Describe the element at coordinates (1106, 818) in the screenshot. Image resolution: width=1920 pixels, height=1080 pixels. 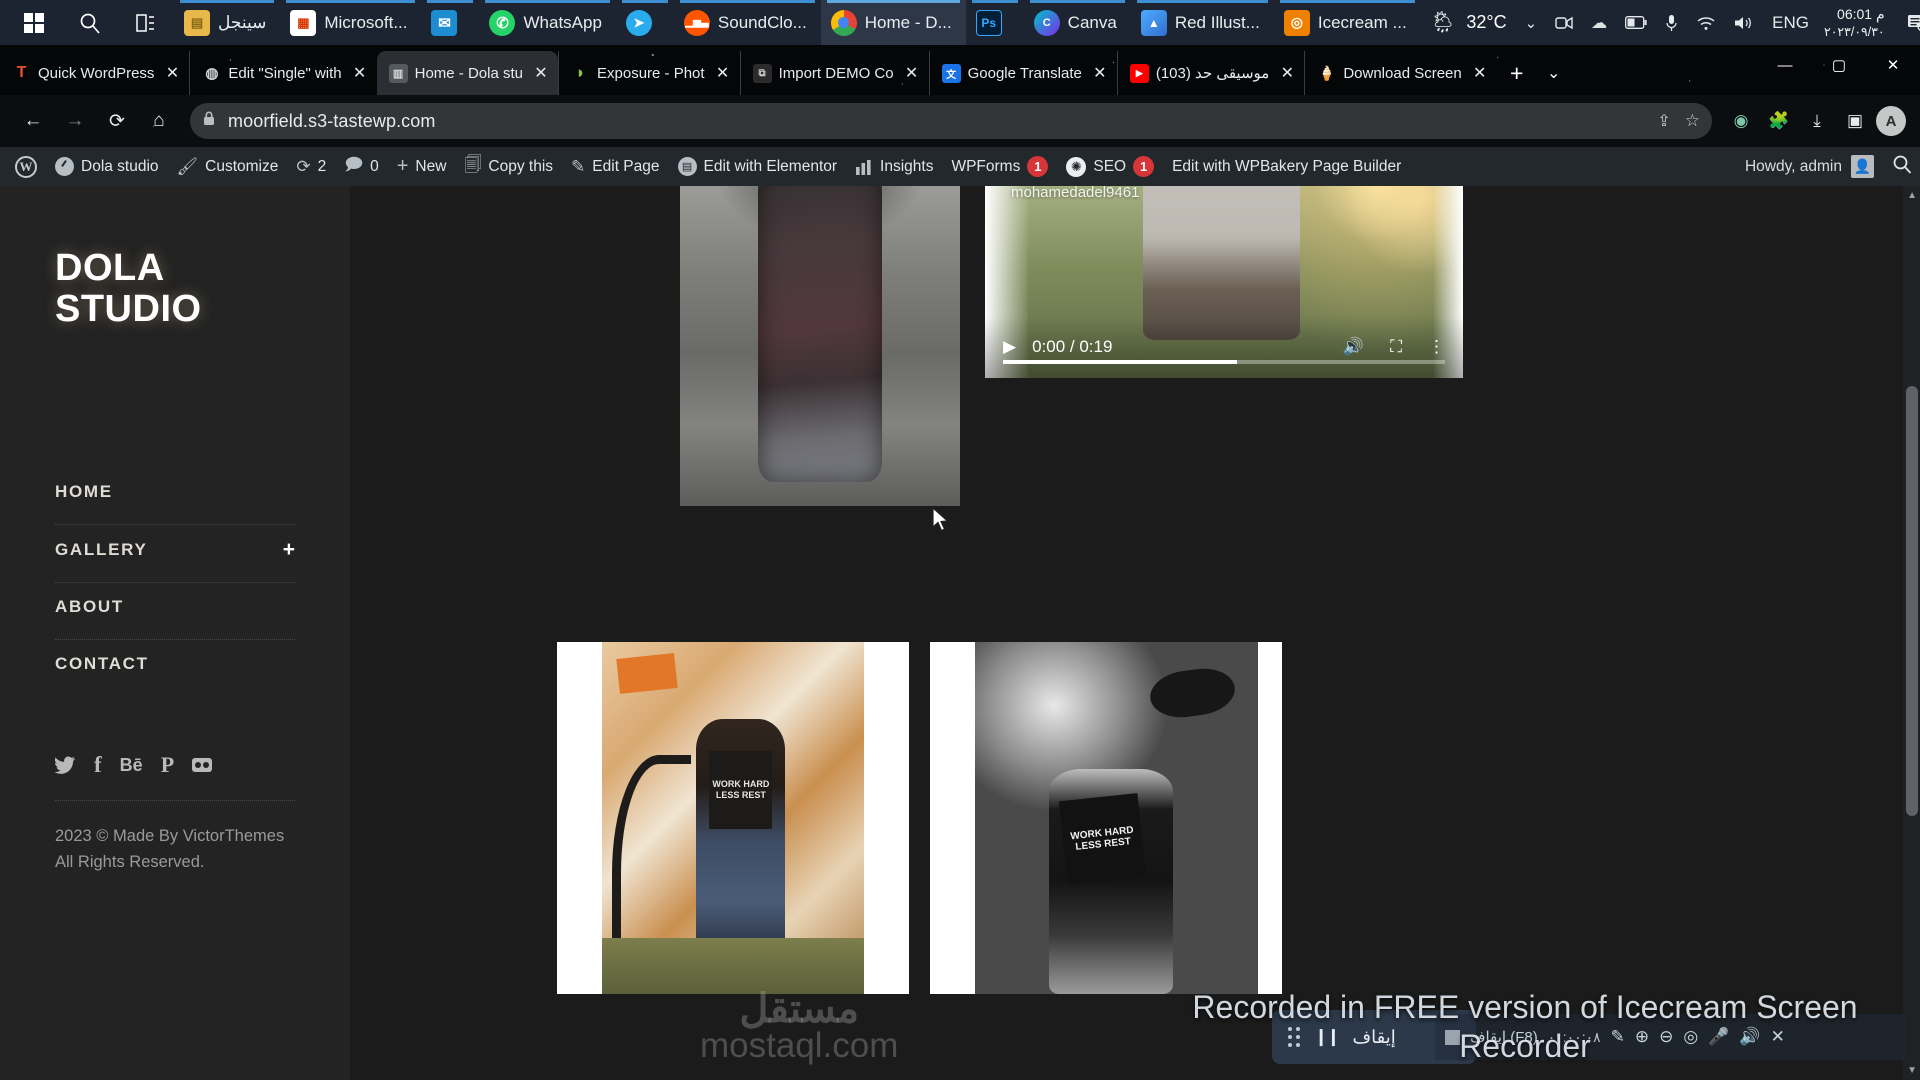
I see `gallery-photo-3: WORK HARD LESS REST` at that location.